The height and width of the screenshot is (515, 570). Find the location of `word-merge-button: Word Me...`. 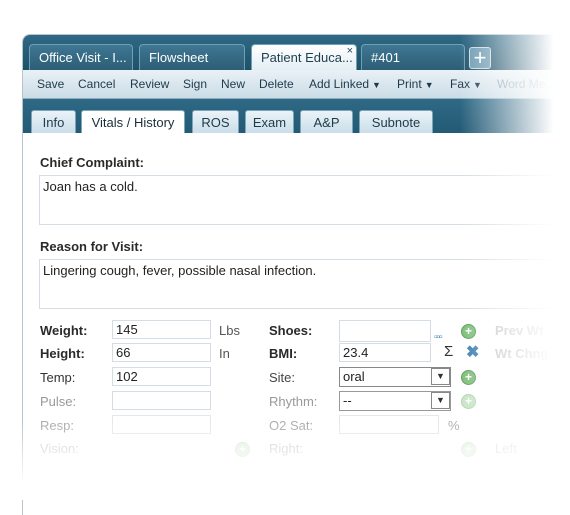

word-merge-button: Word Me... is located at coordinates (526, 84).